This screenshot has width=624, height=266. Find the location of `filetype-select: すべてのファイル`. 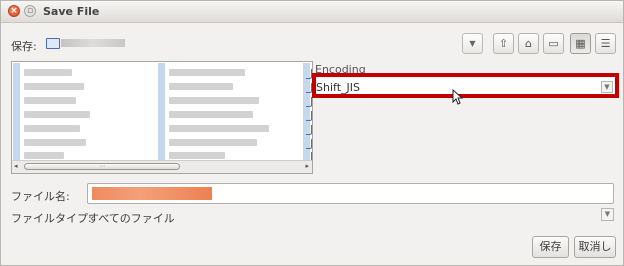

filetype-select: すべてのファイル is located at coordinates (131, 218).